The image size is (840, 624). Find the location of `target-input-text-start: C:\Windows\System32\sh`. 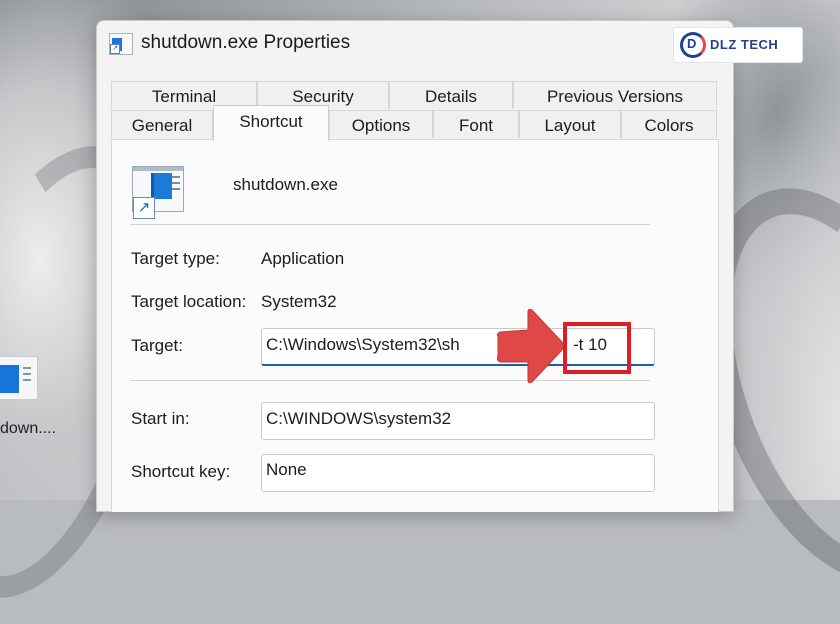

target-input-text-start: C:\Windows\System32\sh is located at coordinates (363, 344).